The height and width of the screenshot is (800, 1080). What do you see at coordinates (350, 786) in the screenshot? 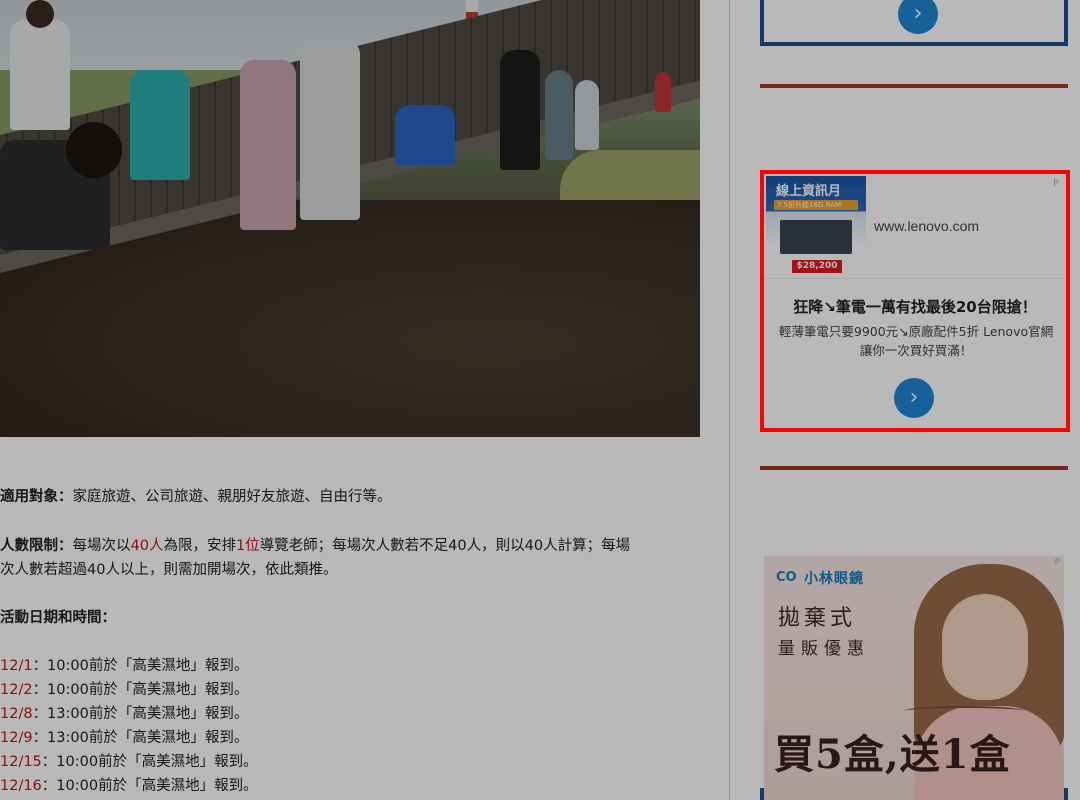
I see `schedule-item: 12/16：10:00前於「高美濕地」報到。` at bounding box center [350, 786].